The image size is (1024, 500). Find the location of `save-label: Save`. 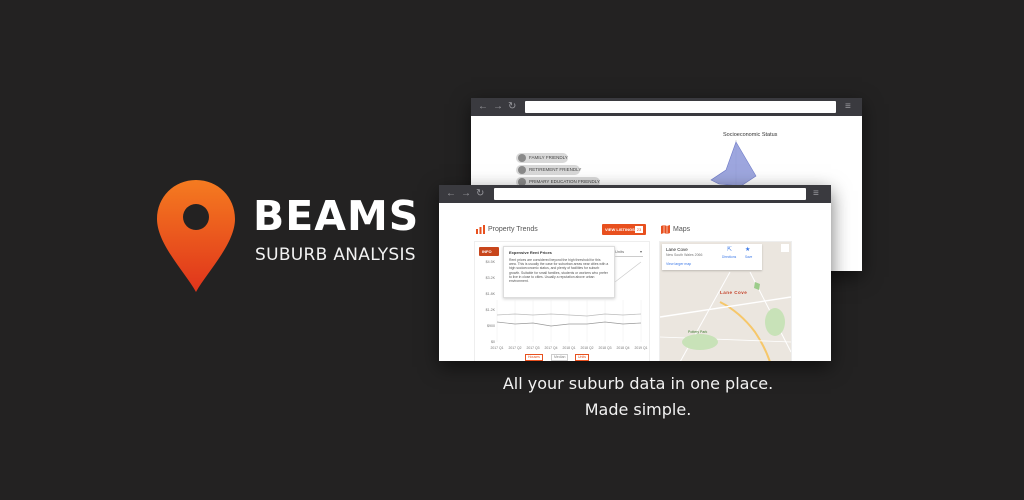

save-label: Save is located at coordinates (748, 257).